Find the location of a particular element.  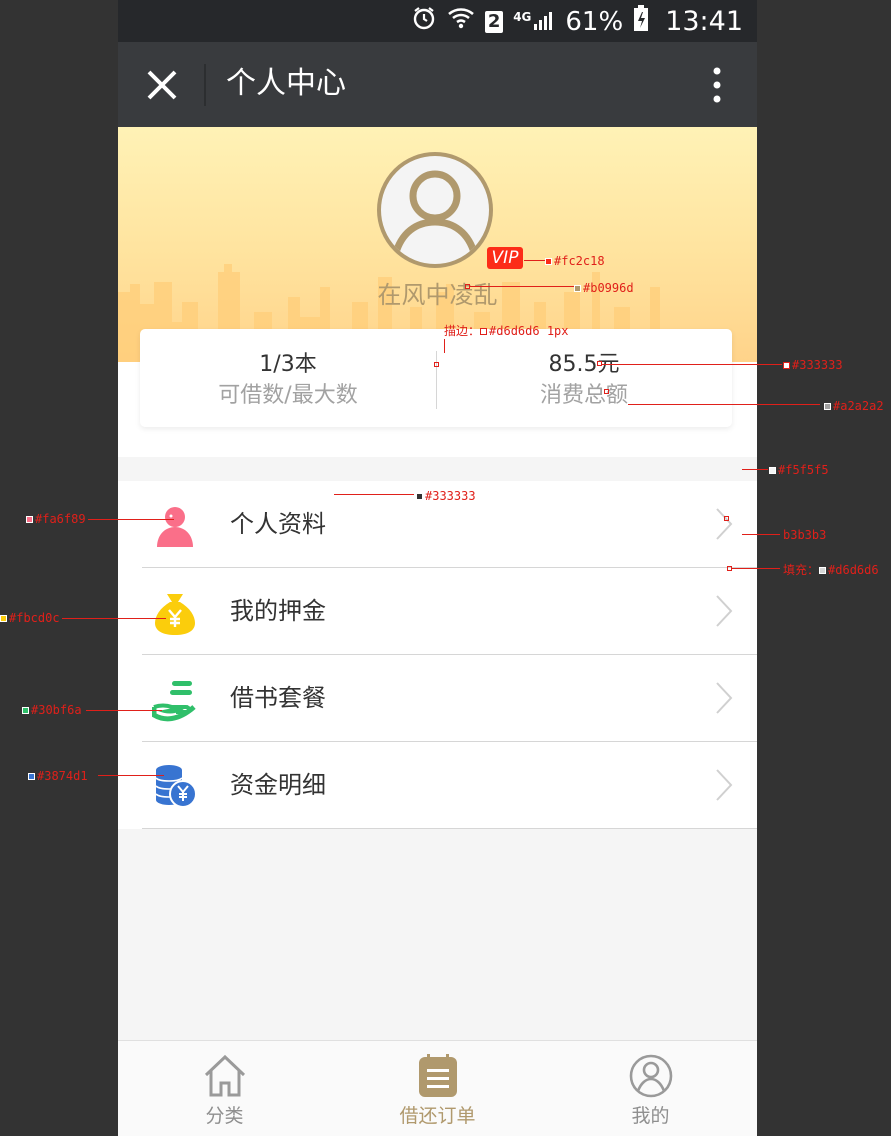

annotation-bg-color: #f5f5f5 is located at coordinates (799, 470).